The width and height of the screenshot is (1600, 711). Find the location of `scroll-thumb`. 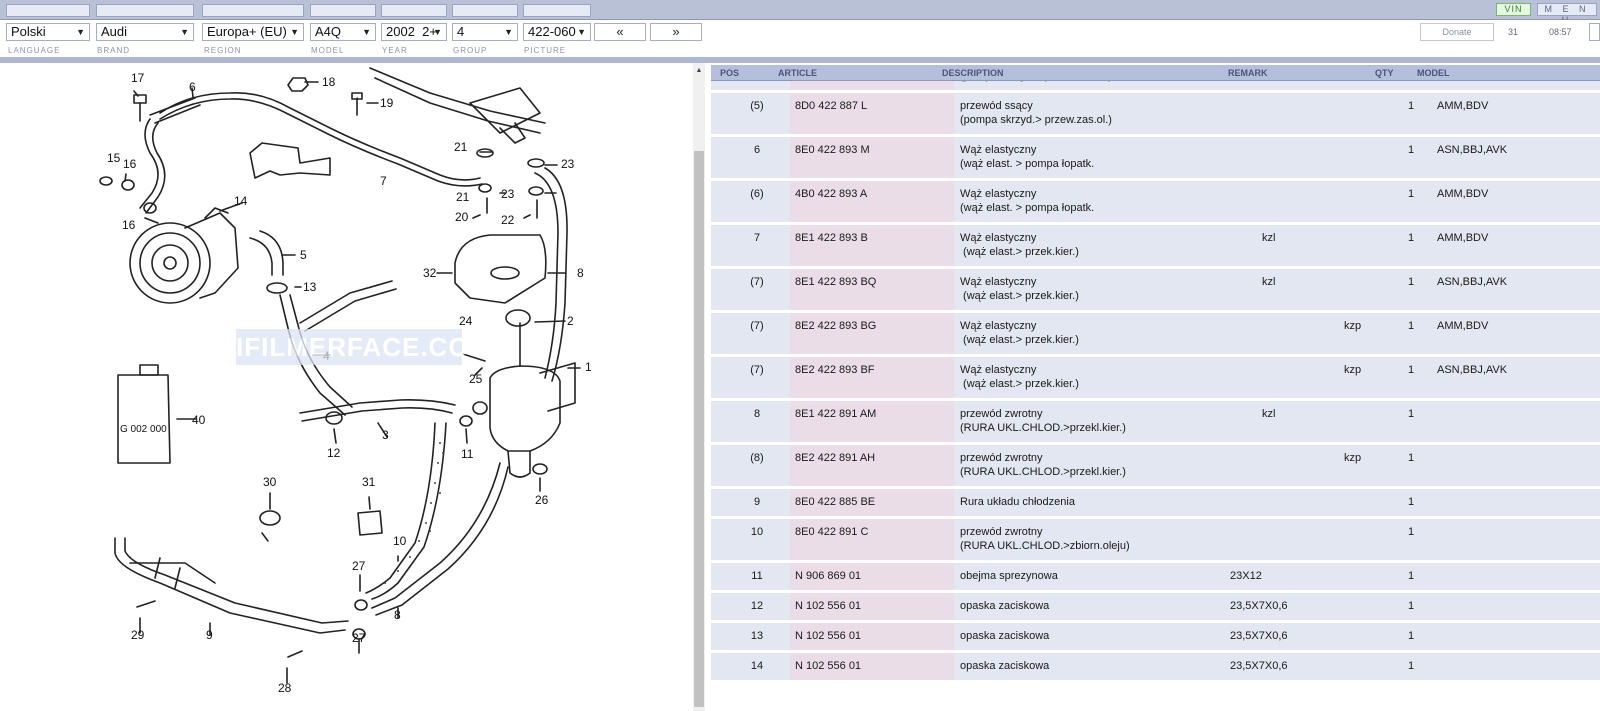

scroll-thumb is located at coordinates (699, 429).